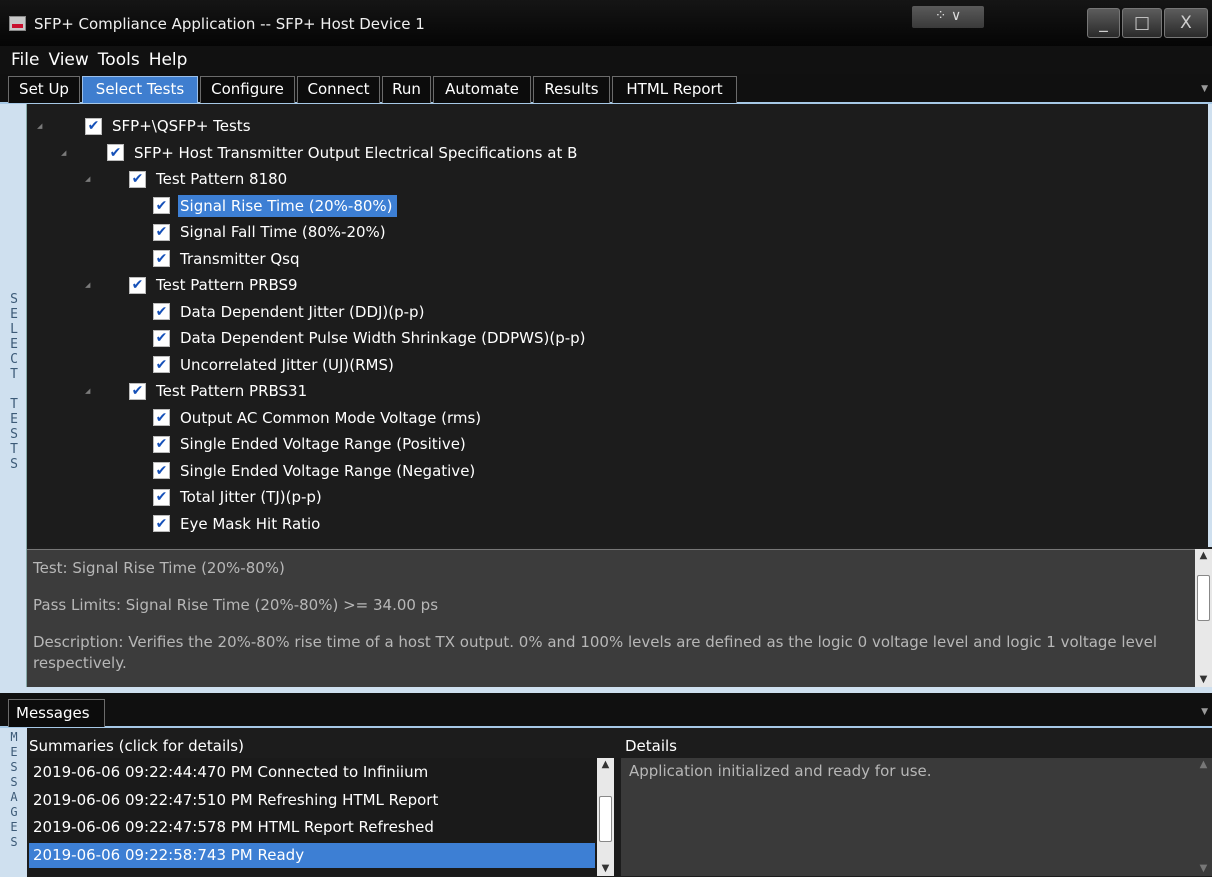 This screenshot has height=877, width=1212. I want to click on details-scrollbar: ▲ ▼, so click(1203, 817).